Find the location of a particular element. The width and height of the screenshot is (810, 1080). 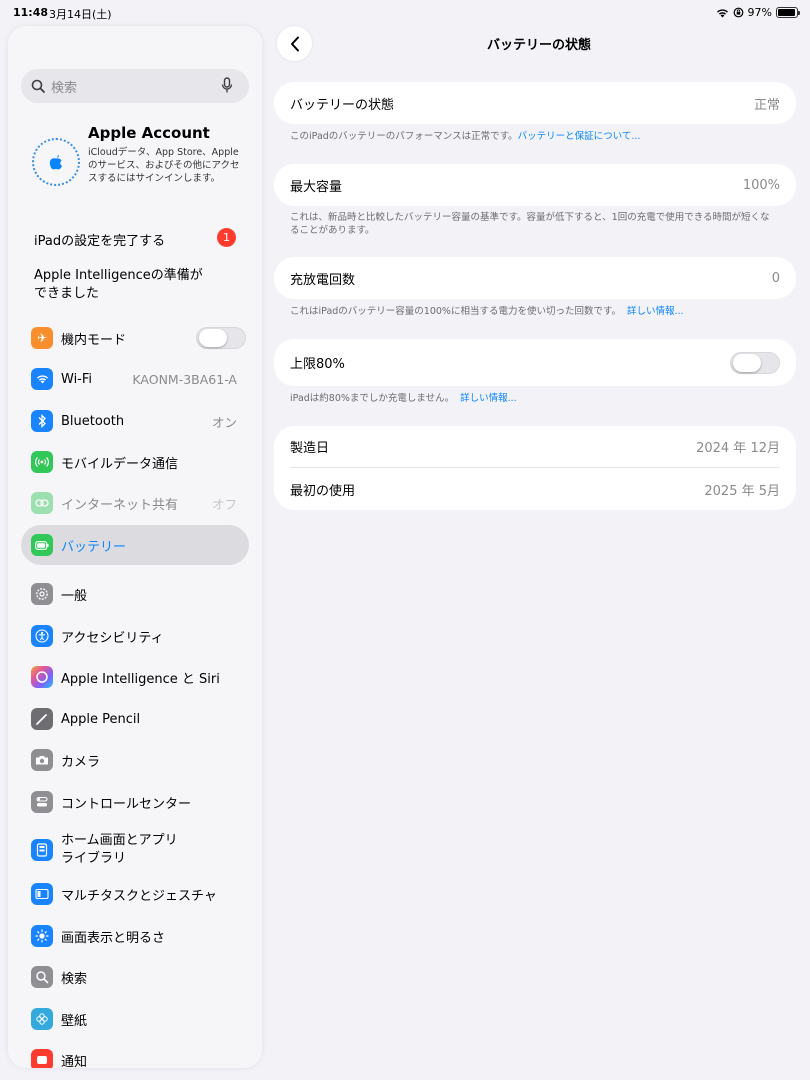

intelligence-ready-line1: Apple Intelligenceの準備が is located at coordinates (118, 275).